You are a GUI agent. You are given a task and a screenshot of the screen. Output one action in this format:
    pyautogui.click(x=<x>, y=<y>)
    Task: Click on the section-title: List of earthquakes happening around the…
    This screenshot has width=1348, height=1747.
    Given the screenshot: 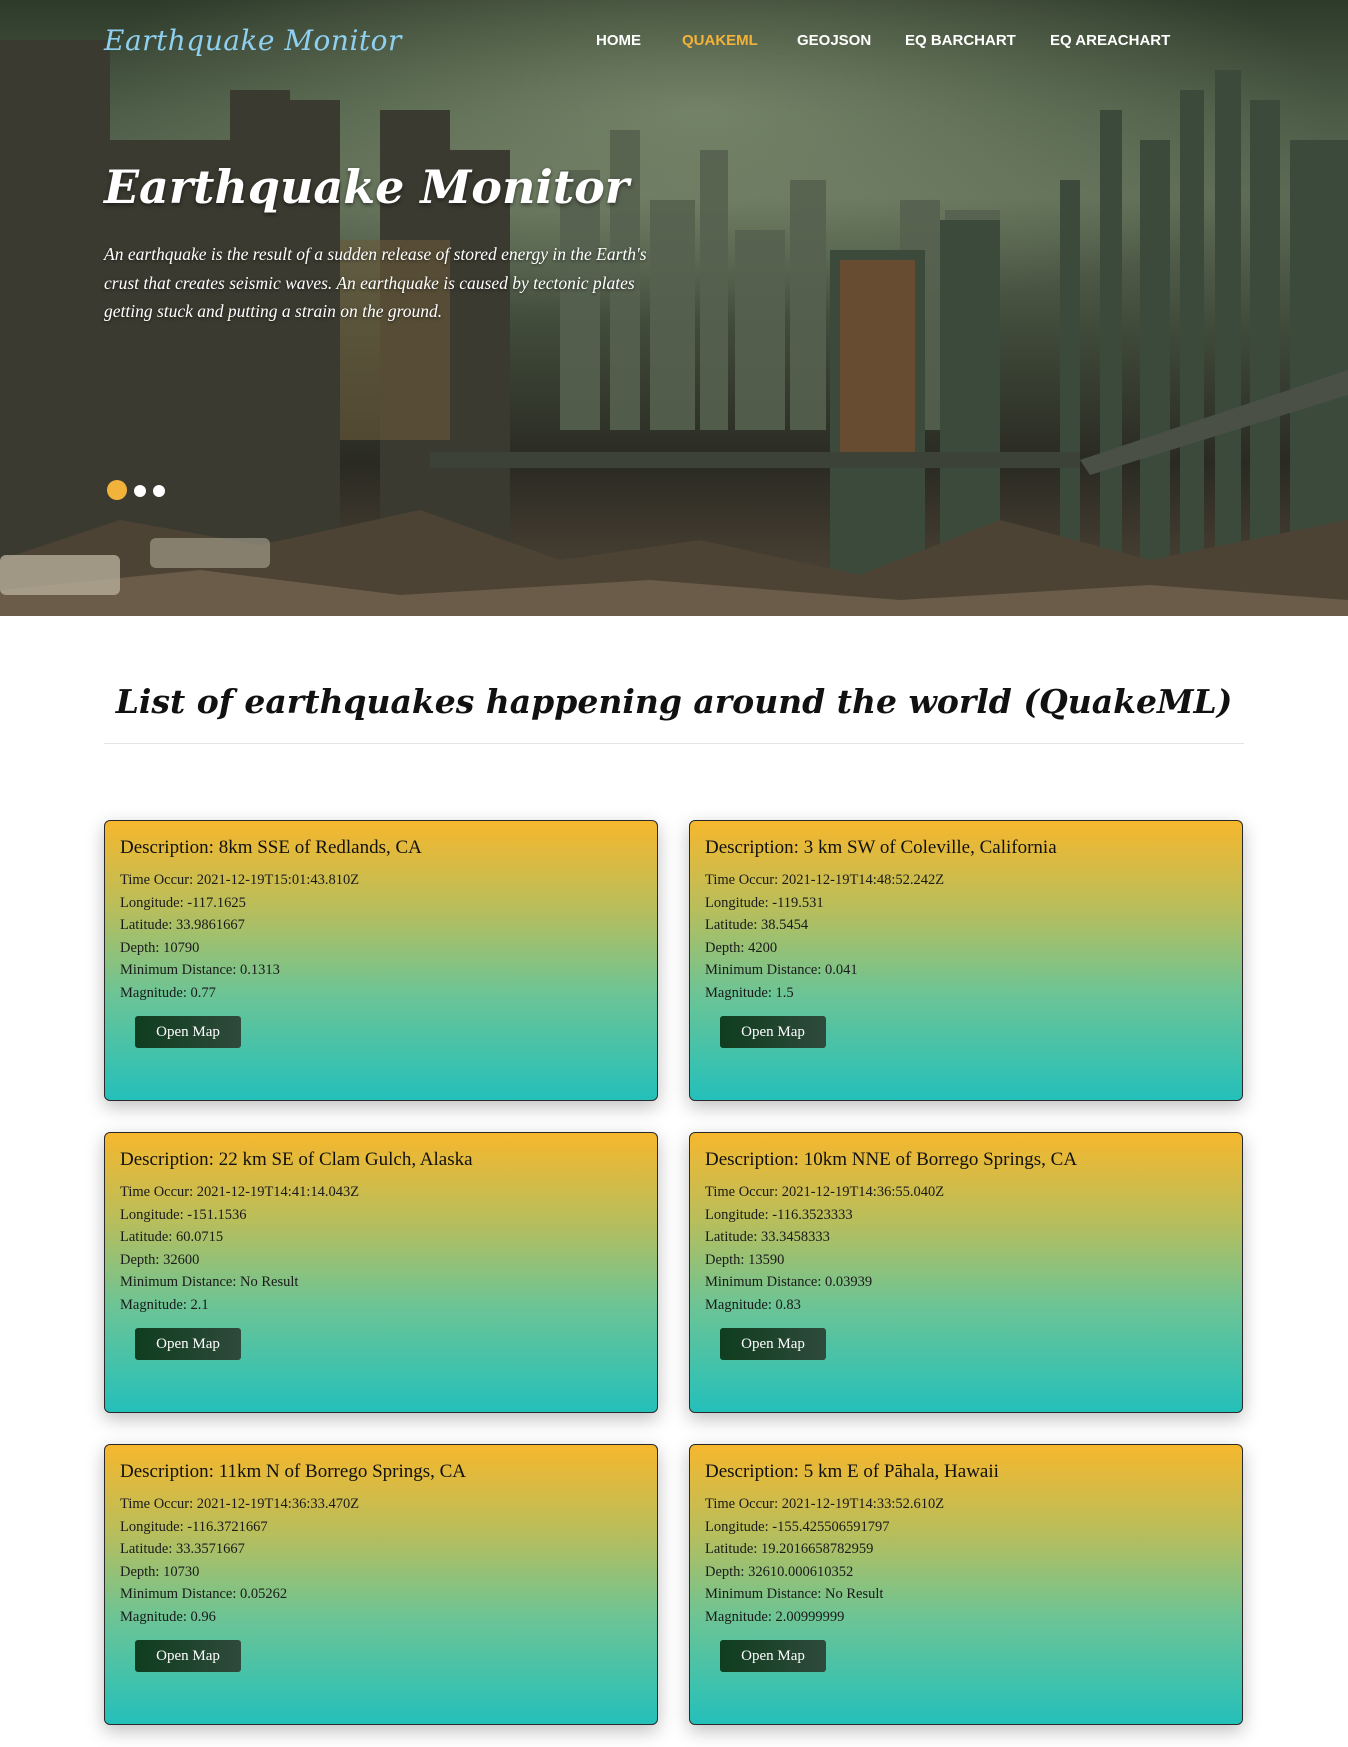 What is the action you would take?
    pyautogui.click(x=674, y=701)
    